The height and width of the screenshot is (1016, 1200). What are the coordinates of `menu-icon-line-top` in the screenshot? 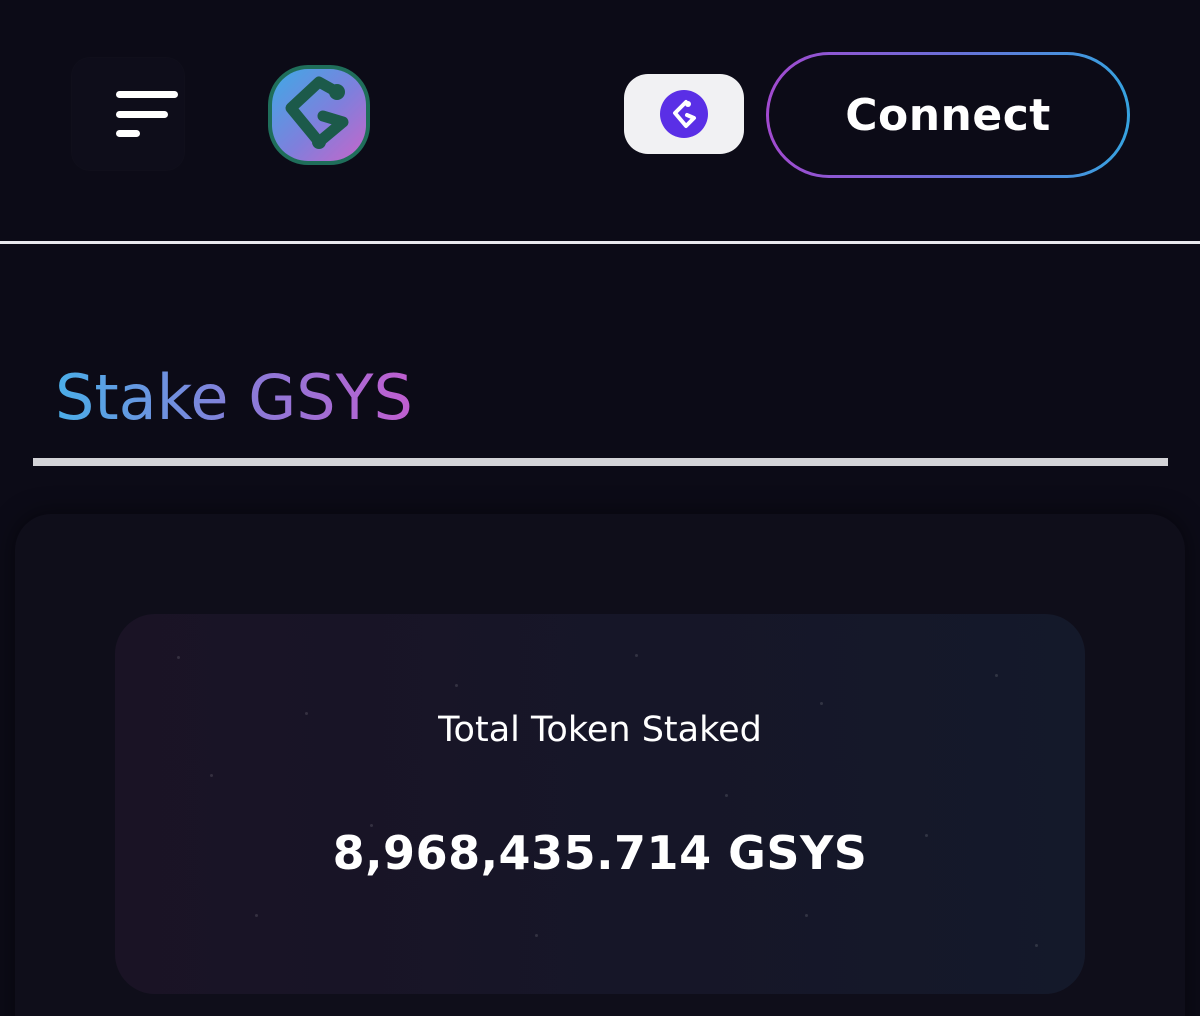 It's located at (147, 94).